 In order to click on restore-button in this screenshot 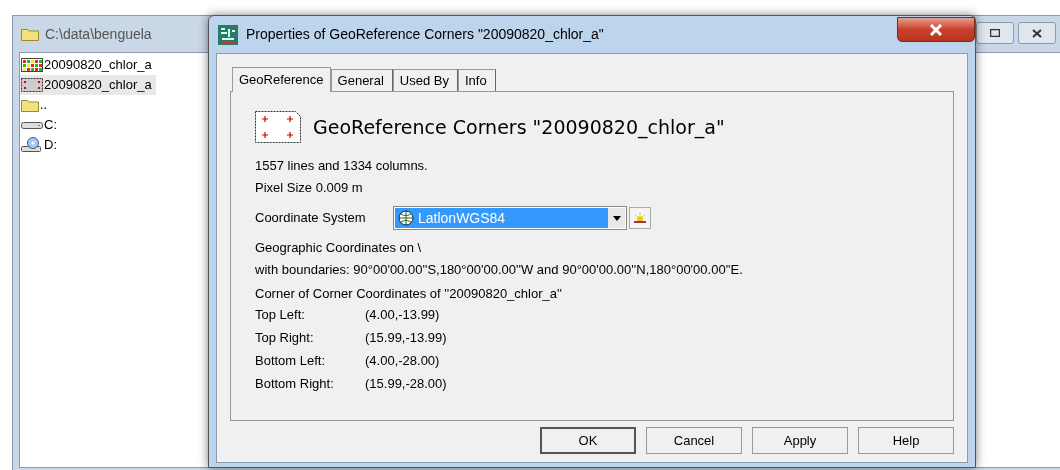, I will do `click(995, 33)`.